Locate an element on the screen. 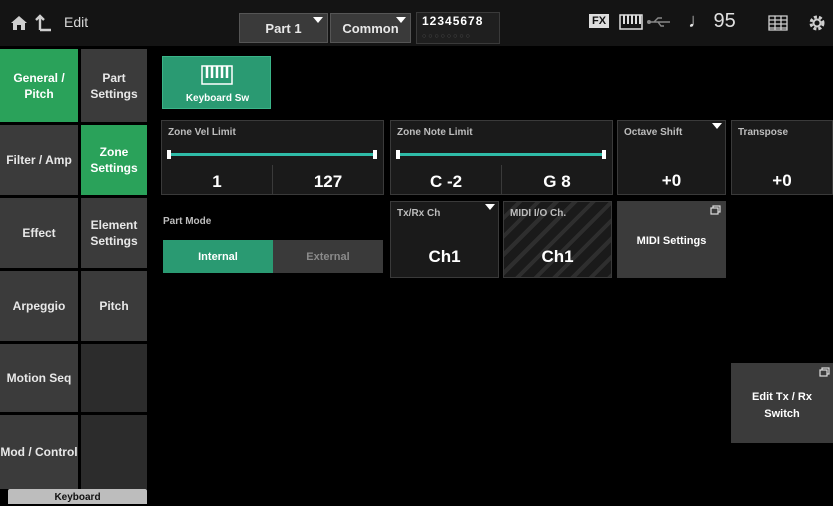 The image size is (833, 506). home-icon is located at coordinates (19, 23).